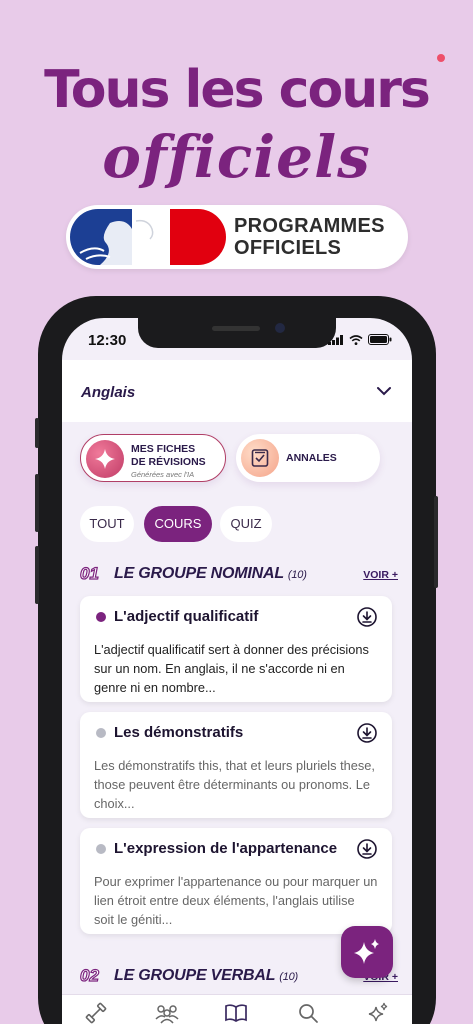  Describe the element at coordinates (199, 573) in the screenshot. I see `section-title: LE GROUPE NOMINAL` at that location.